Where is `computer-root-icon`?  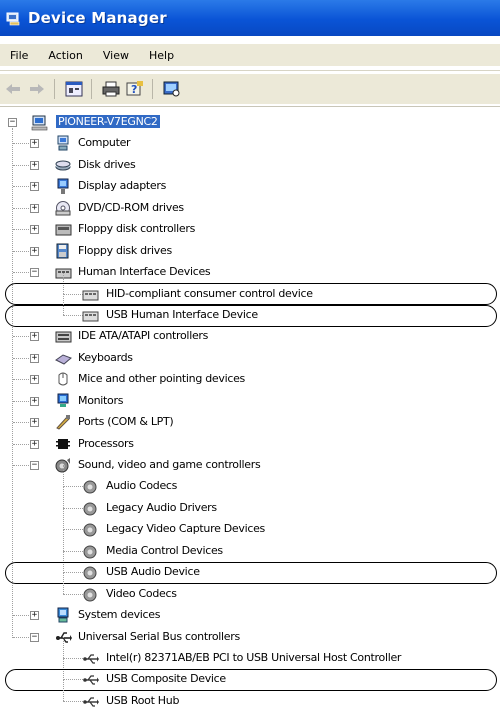
computer-root-icon is located at coordinates (39, 123).